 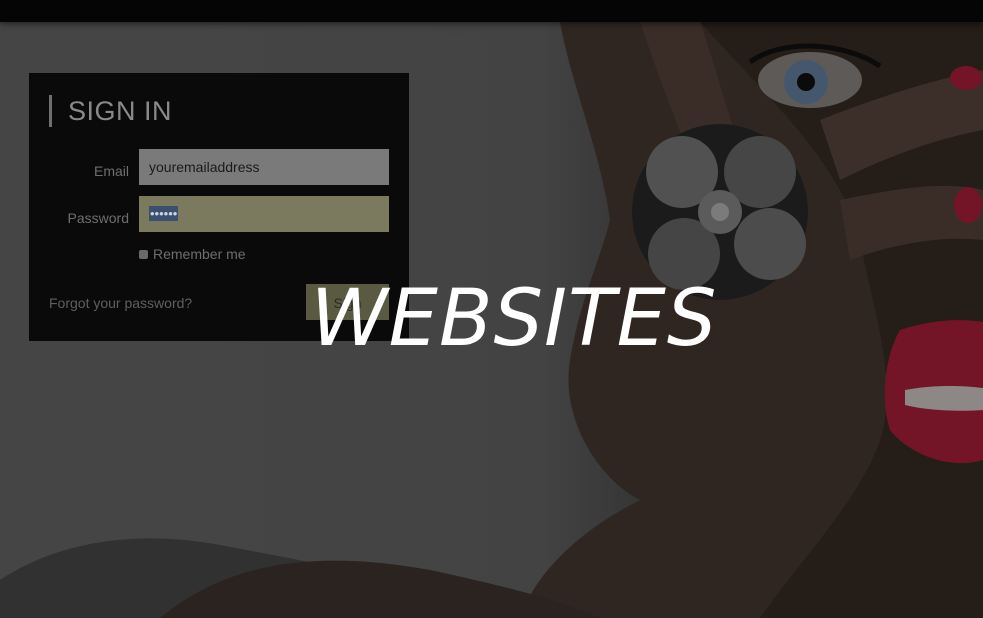 What do you see at coordinates (514, 319) in the screenshot?
I see `overlay-title: WEBSITES` at bounding box center [514, 319].